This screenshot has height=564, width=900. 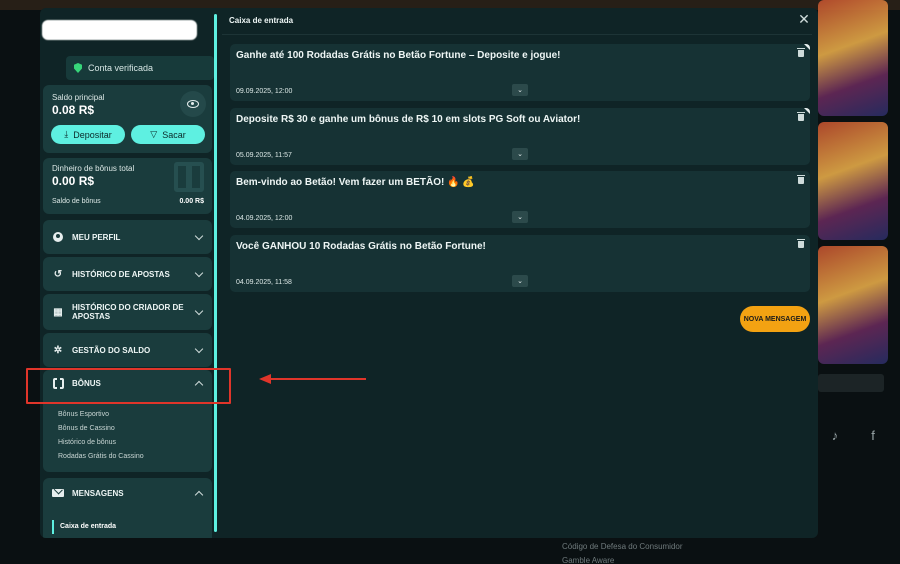 I want to click on toggle-balance-button, so click(x=193, y=104).